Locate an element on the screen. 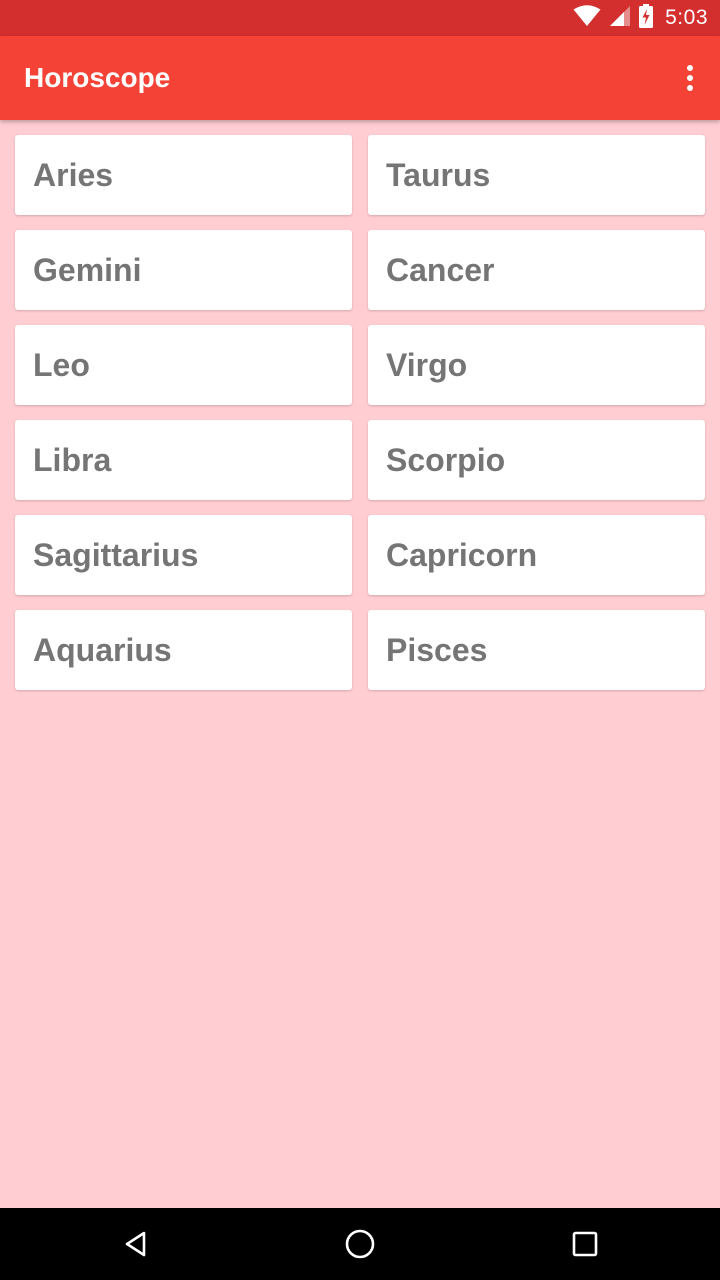 This screenshot has width=720, height=1280. app-title: Horoscope is located at coordinates (97, 77).